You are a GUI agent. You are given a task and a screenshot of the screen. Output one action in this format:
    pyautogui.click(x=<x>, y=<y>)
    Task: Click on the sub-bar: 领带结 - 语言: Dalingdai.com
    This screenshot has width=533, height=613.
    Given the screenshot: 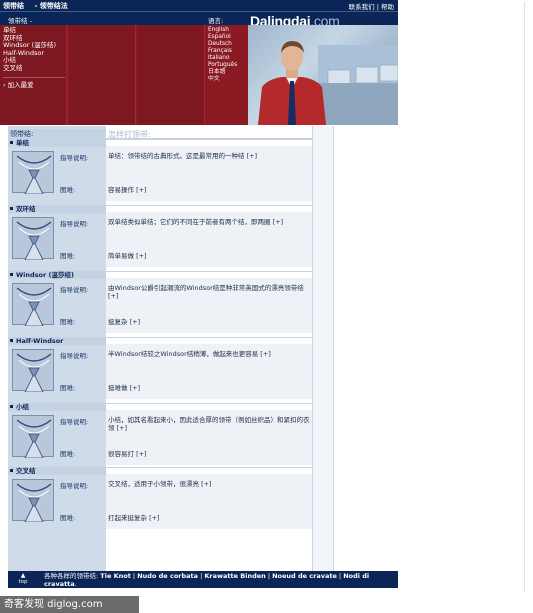 What is the action you would take?
    pyautogui.click(x=199, y=20)
    